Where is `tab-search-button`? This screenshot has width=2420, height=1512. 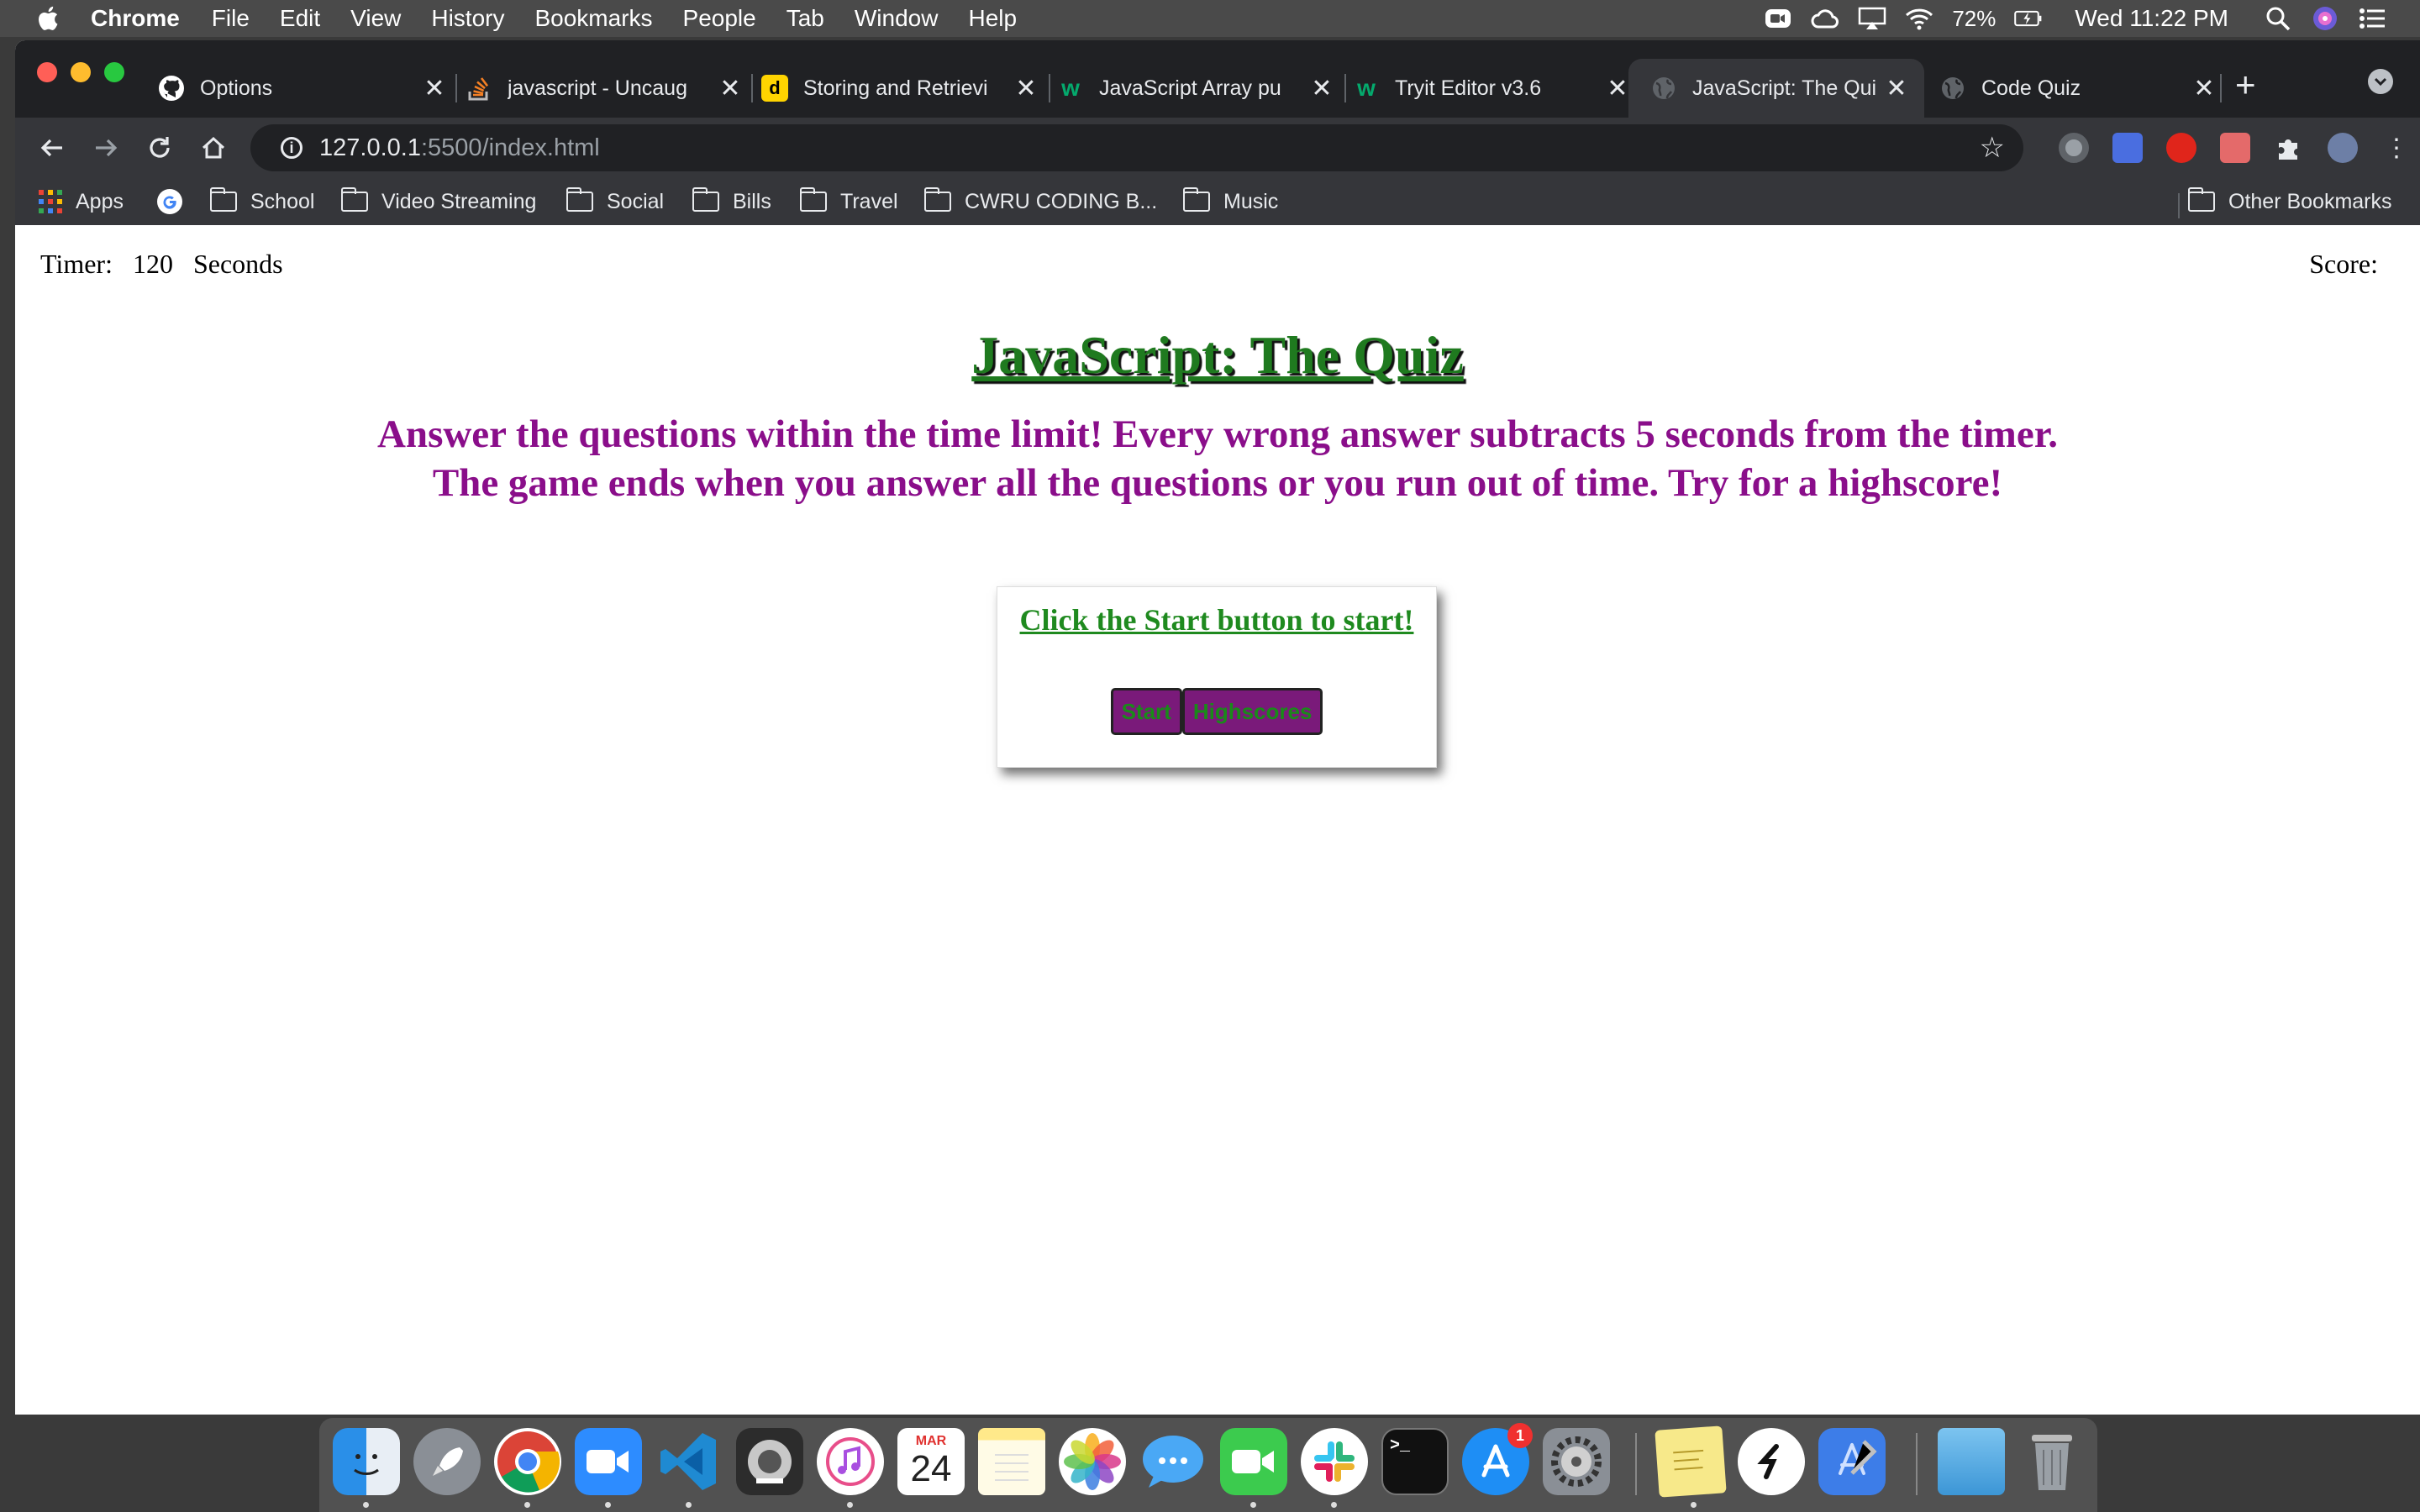
tab-search-button is located at coordinates (2381, 81).